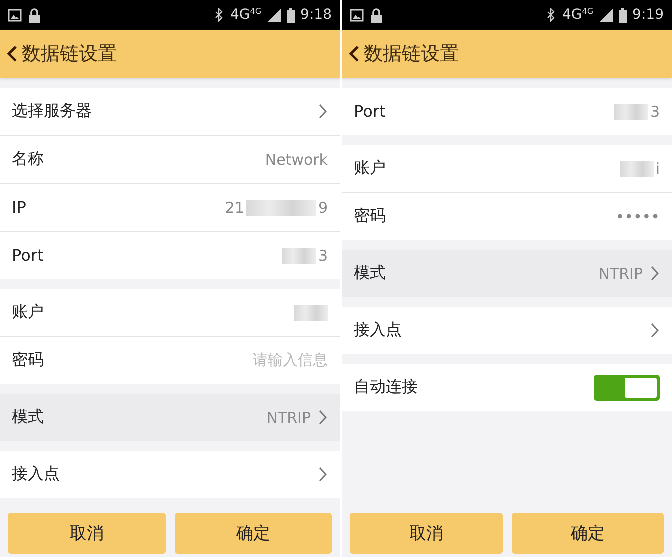  What do you see at coordinates (316, 15) in the screenshot?
I see `clock-time: 9:18` at bounding box center [316, 15].